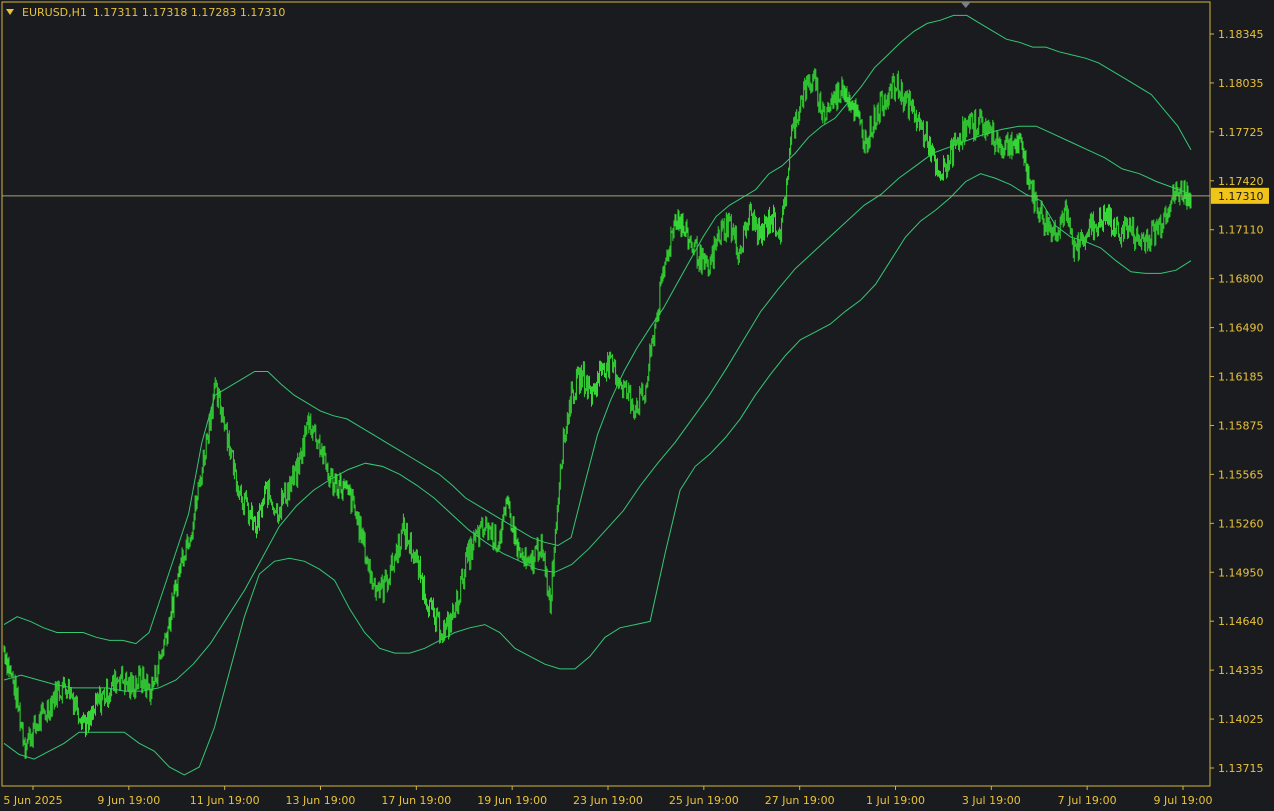 This screenshot has width=1274, height=811. Describe the element at coordinates (895, 800) in the screenshot. I see `x-tick-label: 1 Jul 19:00` at that location.